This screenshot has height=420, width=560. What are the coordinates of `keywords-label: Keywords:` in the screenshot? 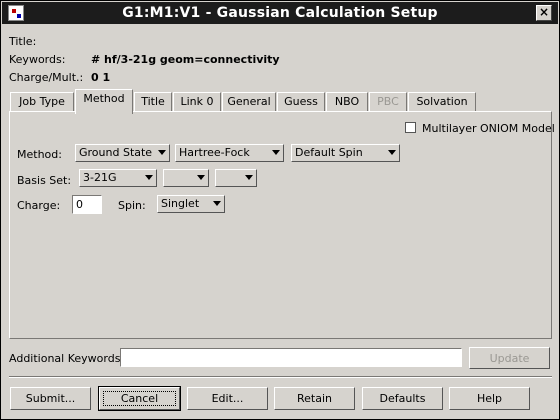 It's located at (37, 59).